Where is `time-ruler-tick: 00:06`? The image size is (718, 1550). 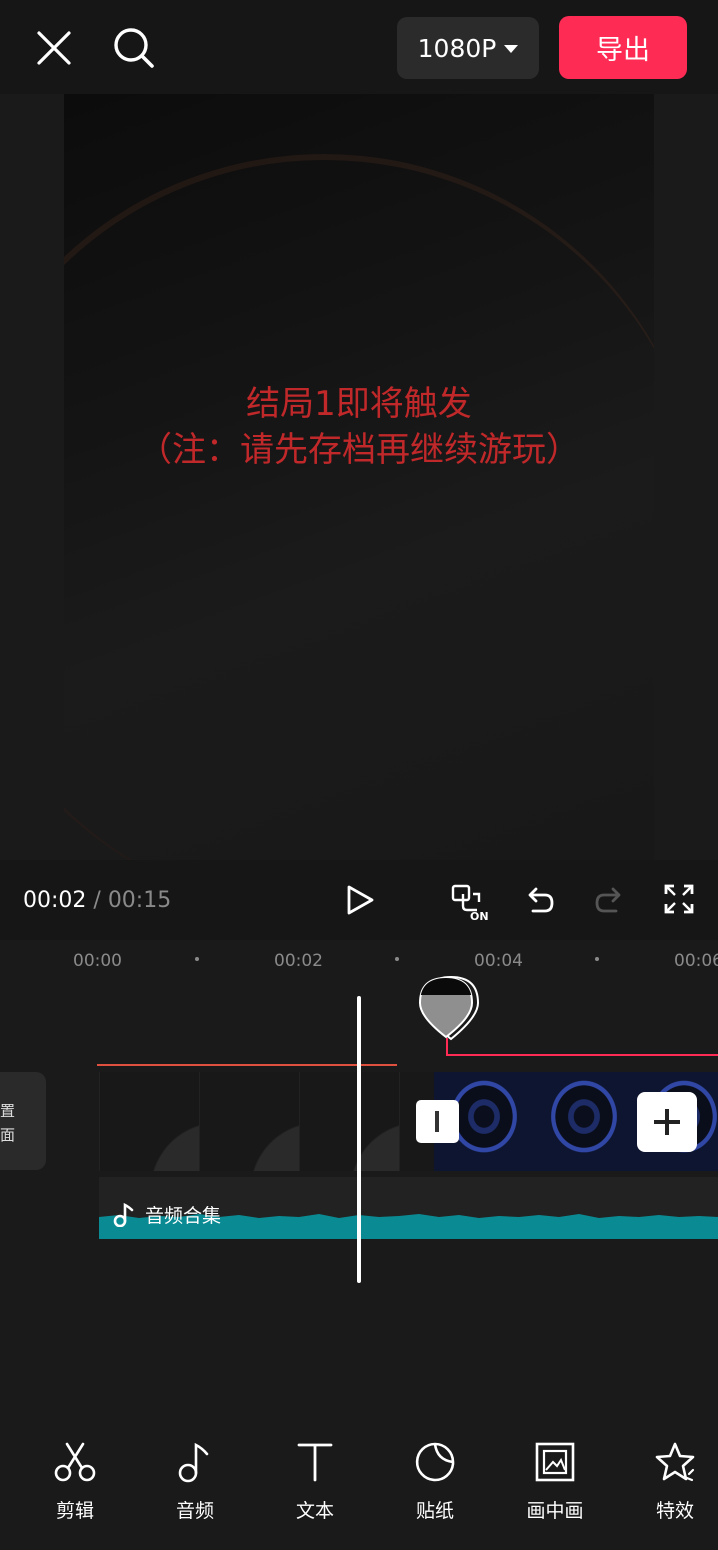 time-ruler-tick: 00:06 is located at coordinates (696, 961).